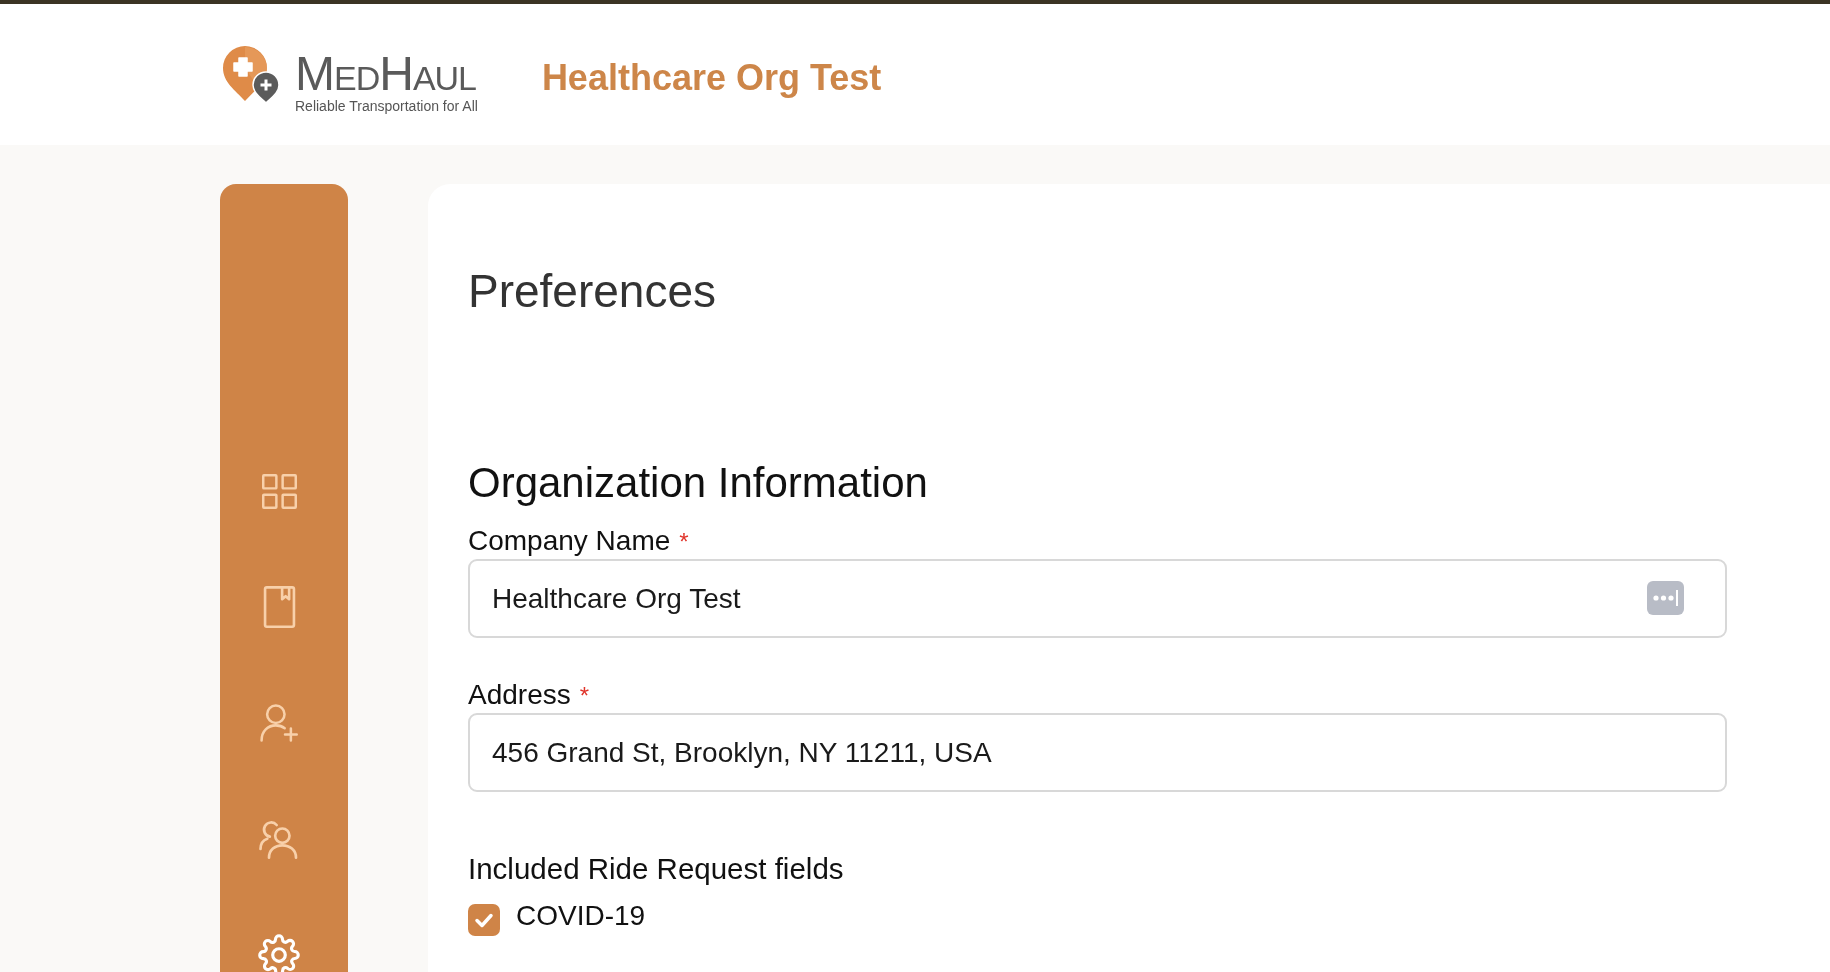 The height and width of the screenshot is (972, 1830). I want to click on page-title: Preferences, so click(592, 291).